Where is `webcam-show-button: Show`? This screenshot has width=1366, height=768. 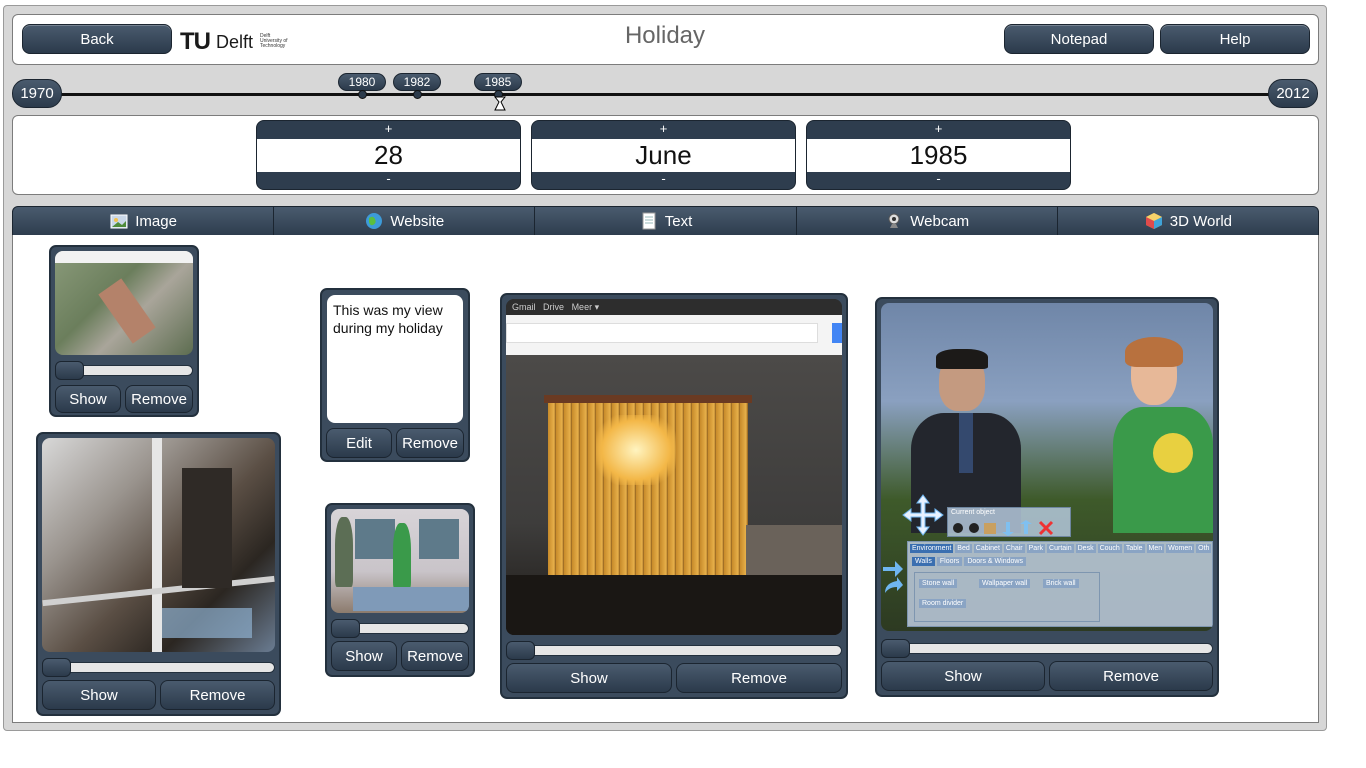
webcam-show-button: Show is located at coordinates (99, 695).